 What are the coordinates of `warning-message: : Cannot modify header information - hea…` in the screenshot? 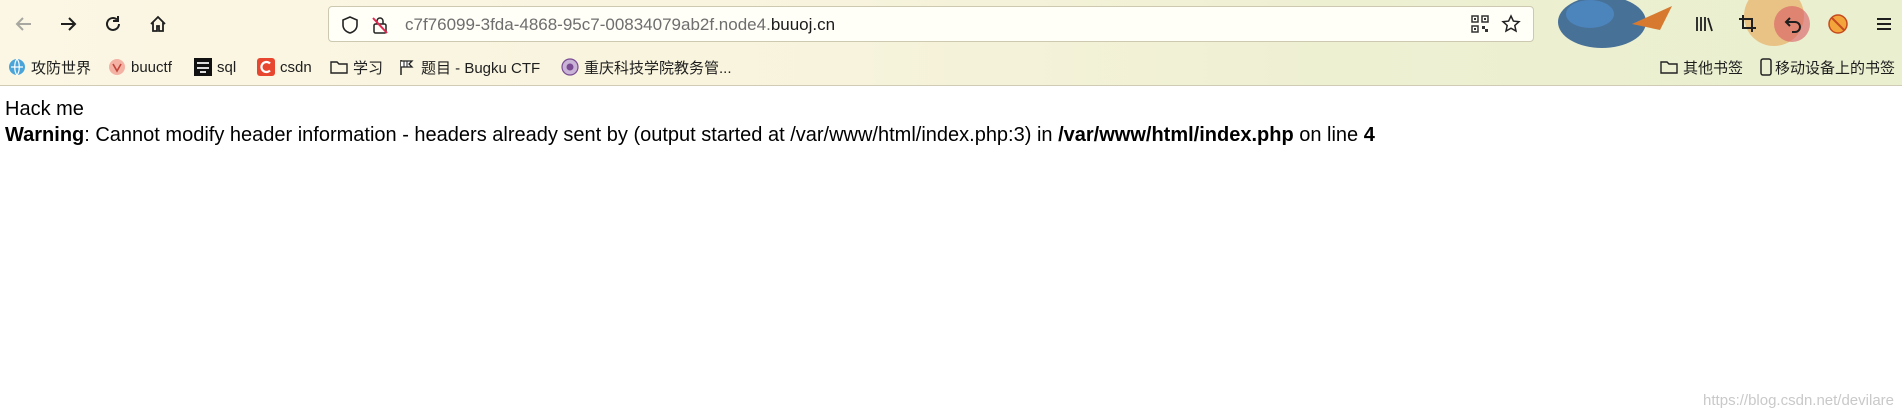 It's located at (571, 135).